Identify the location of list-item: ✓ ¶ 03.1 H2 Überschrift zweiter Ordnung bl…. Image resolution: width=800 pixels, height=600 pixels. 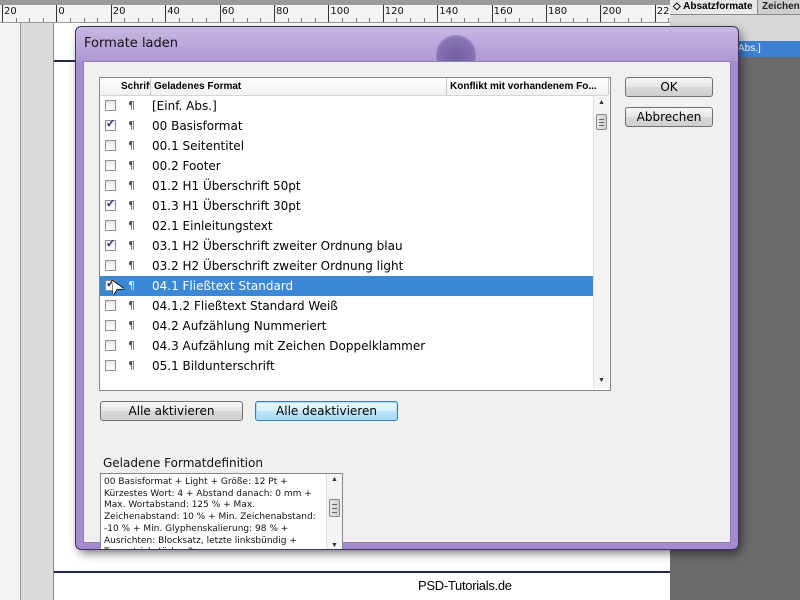
(346, 246).